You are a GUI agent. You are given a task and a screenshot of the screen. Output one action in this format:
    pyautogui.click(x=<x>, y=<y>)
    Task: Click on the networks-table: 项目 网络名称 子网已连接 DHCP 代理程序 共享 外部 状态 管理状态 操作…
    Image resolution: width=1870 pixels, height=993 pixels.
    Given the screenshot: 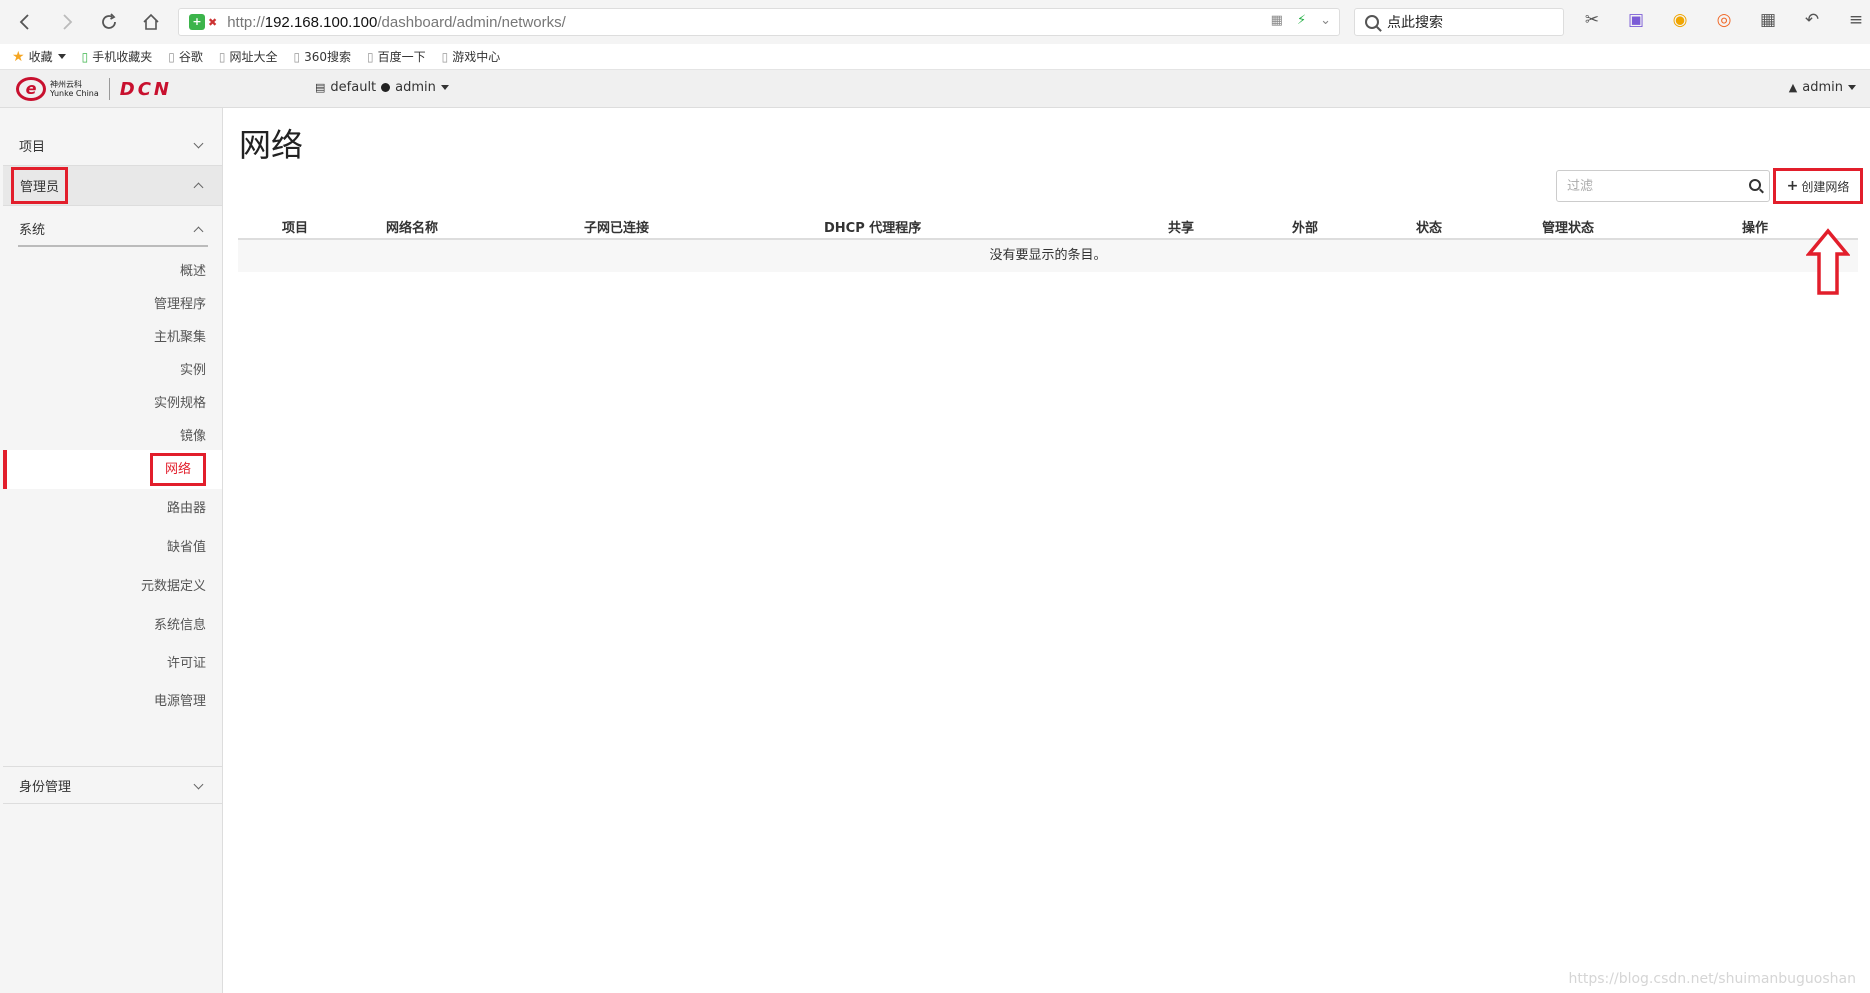 What is the action you would take?
    pyautogui.click(x=1048, y=241)
    